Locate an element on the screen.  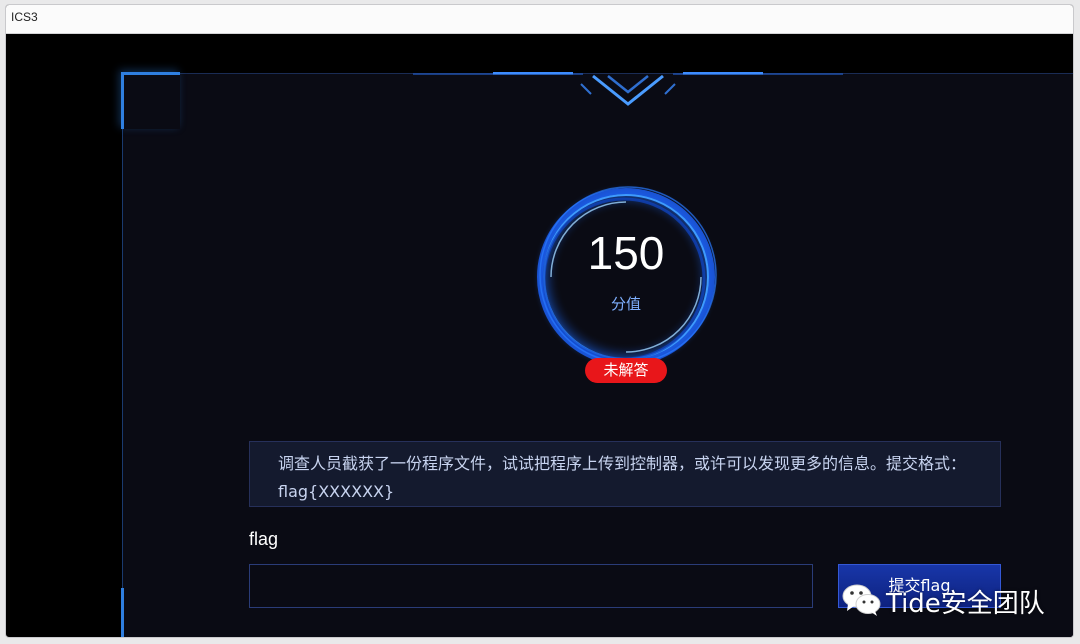
watermark: Tide安全团队 is located at coordinates (957, 601).